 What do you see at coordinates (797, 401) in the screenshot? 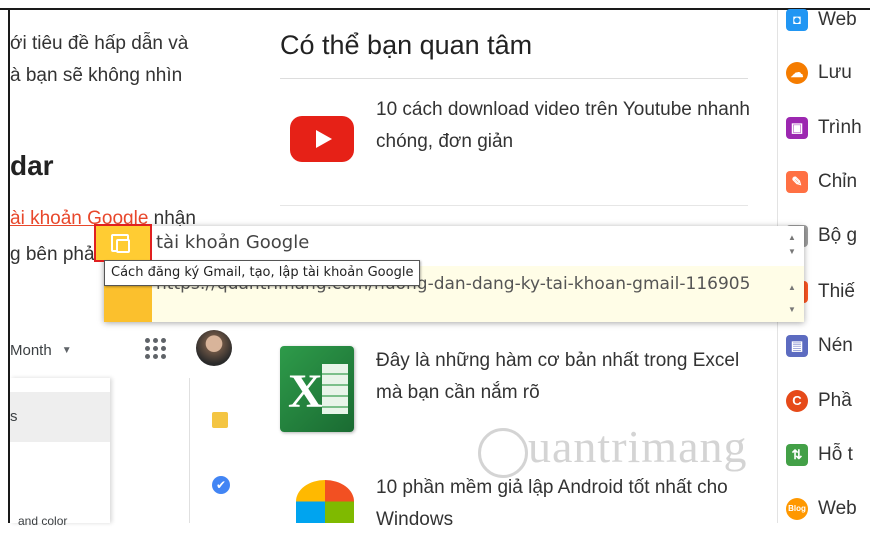
I see `software-icon: C` at bounding box center [797, 401].